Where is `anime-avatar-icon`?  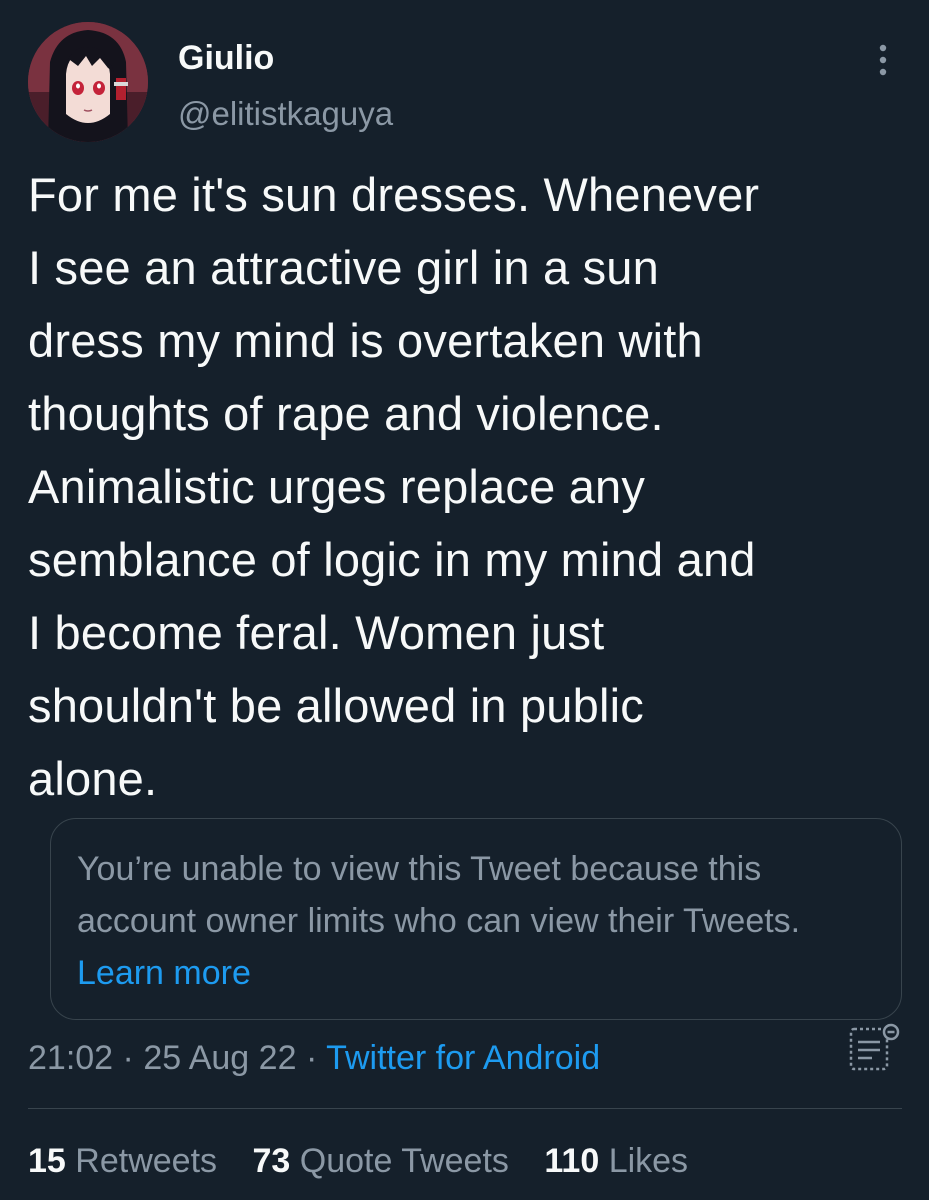
anime-avatar-icon is located at coordinates (88, 82).